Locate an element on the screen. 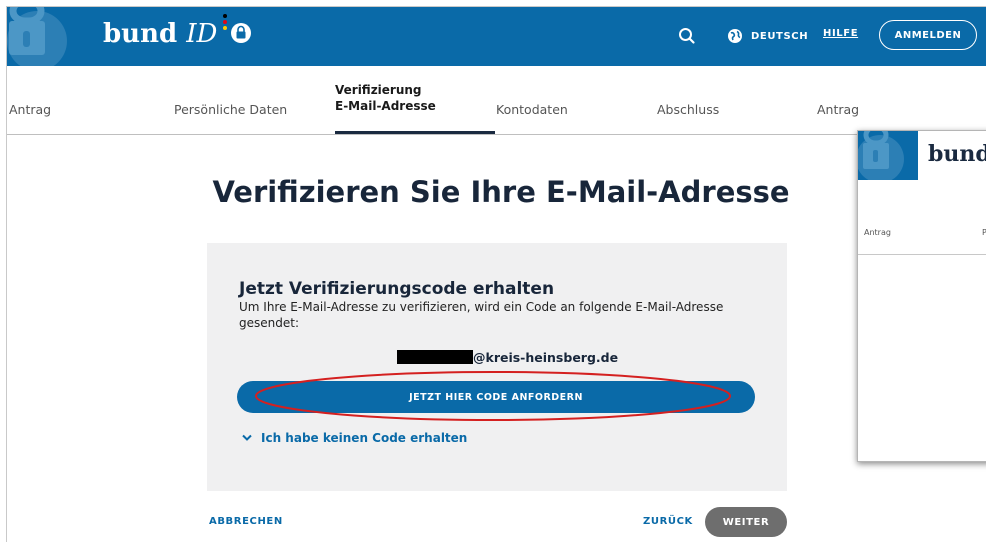 The width and height of the screenshot is (986, 542). login-button: ANMELDEN is located at coordinates (928, 35).